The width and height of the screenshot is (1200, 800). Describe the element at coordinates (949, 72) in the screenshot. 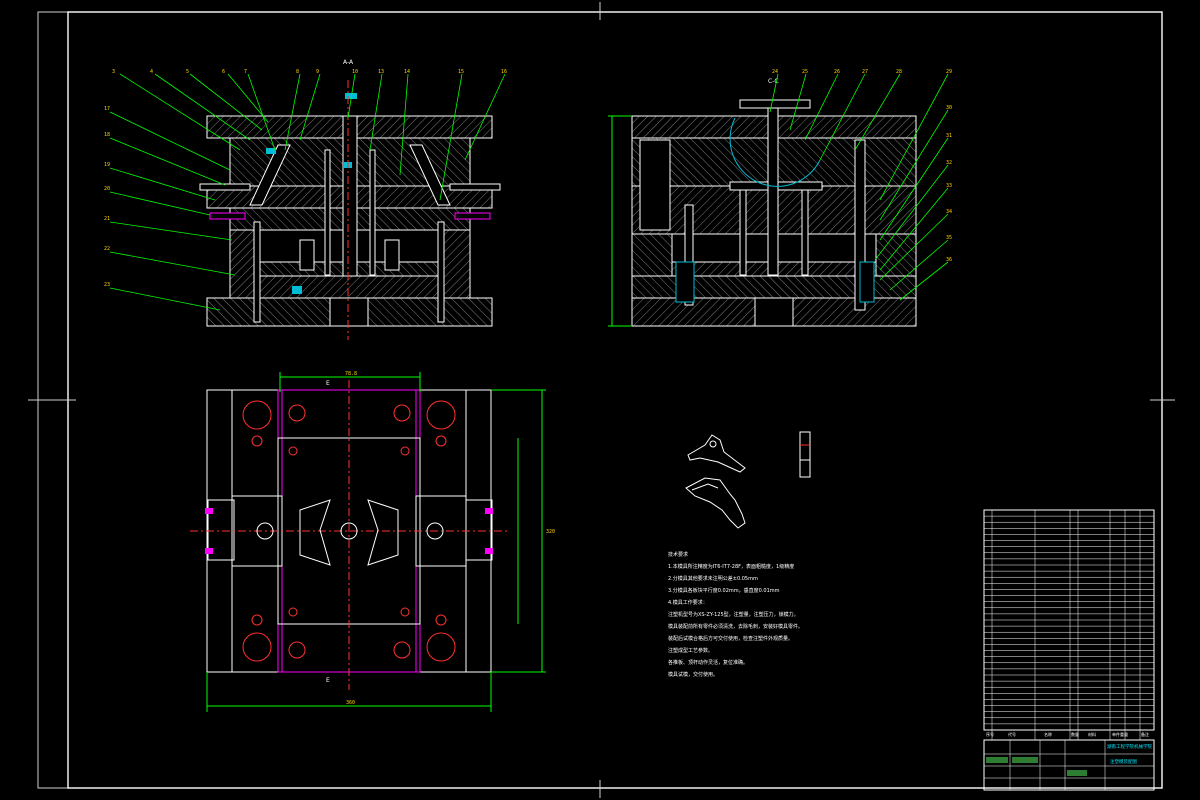

I see `svg-text: 29` at that location.